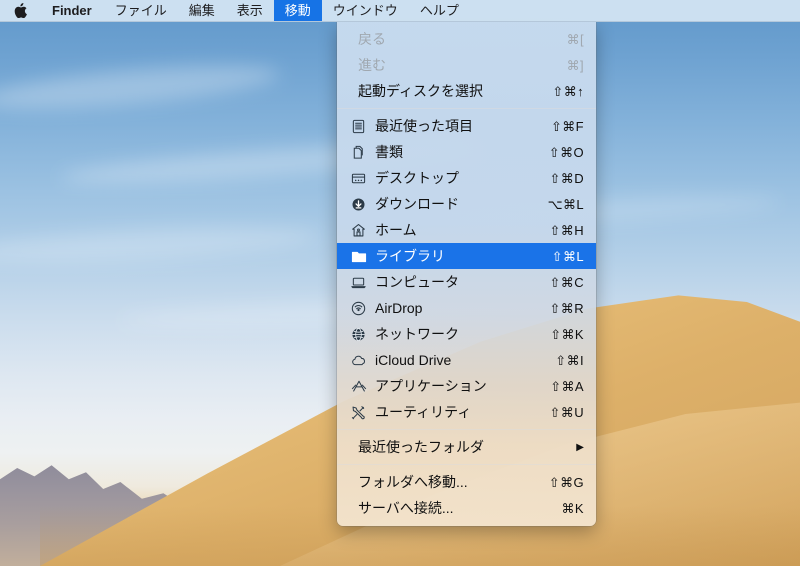 The height and width of the screenshot is (566, 800). What do you see at coordinates (361, 334) in the screenshot?
I see `network-icon` at bounding box center [361, 334].